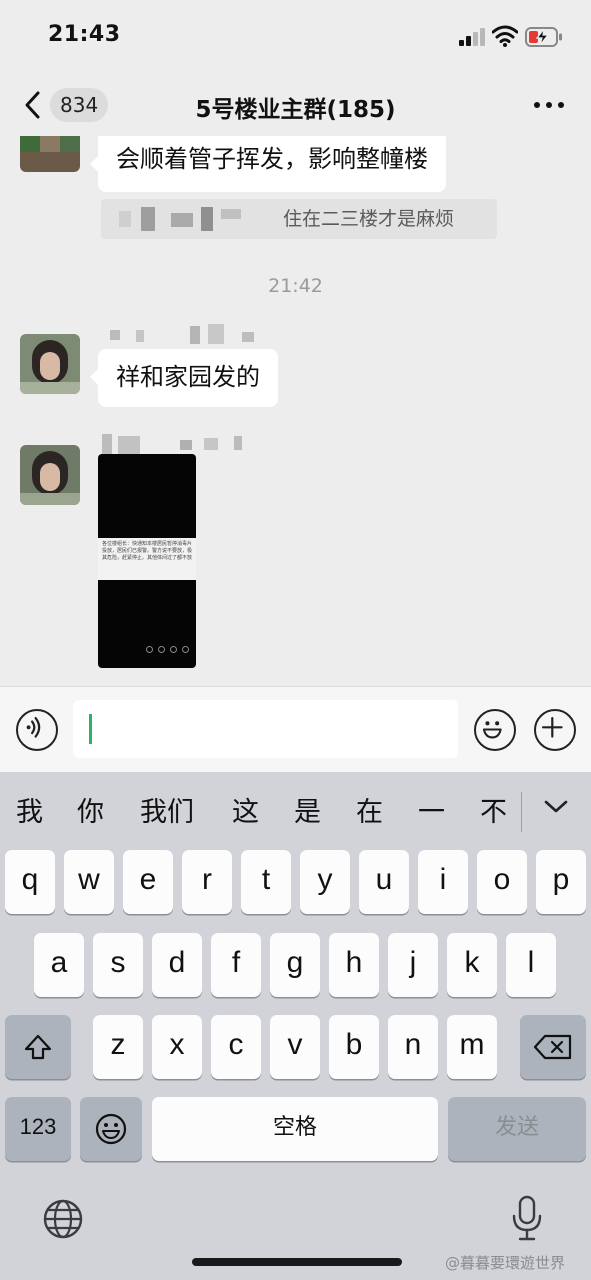  Describe the element at coordinates (236, 1047) in the screenshot. I see `key-c: c` at that location.